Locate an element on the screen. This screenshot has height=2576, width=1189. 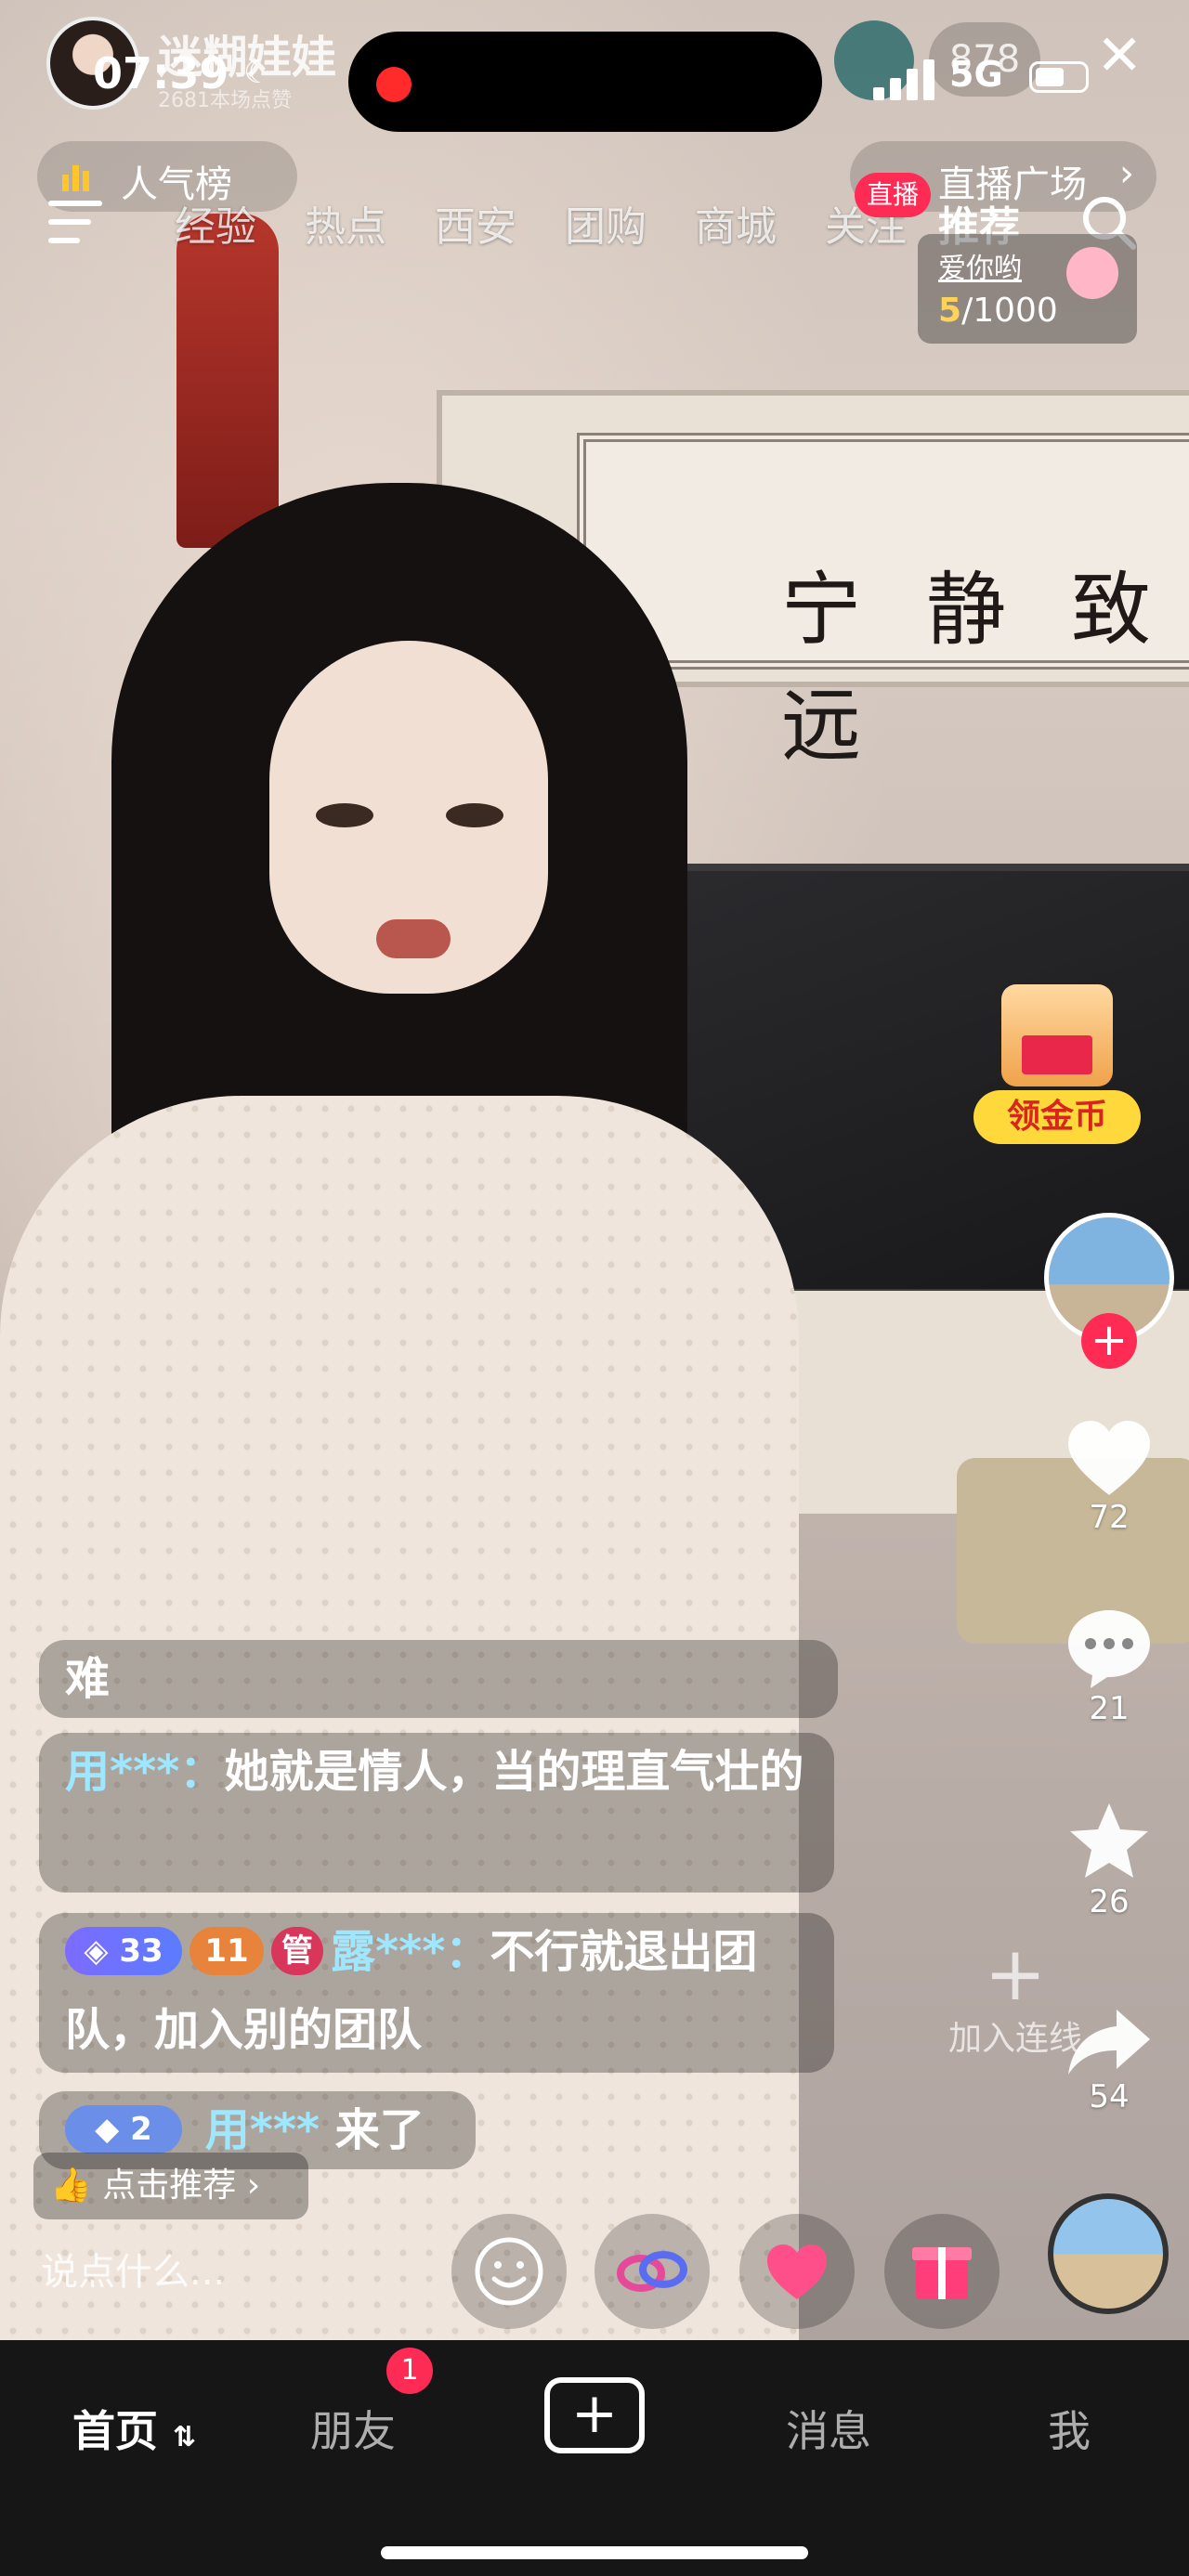
gift-button is located at coordinates (942, 2271).